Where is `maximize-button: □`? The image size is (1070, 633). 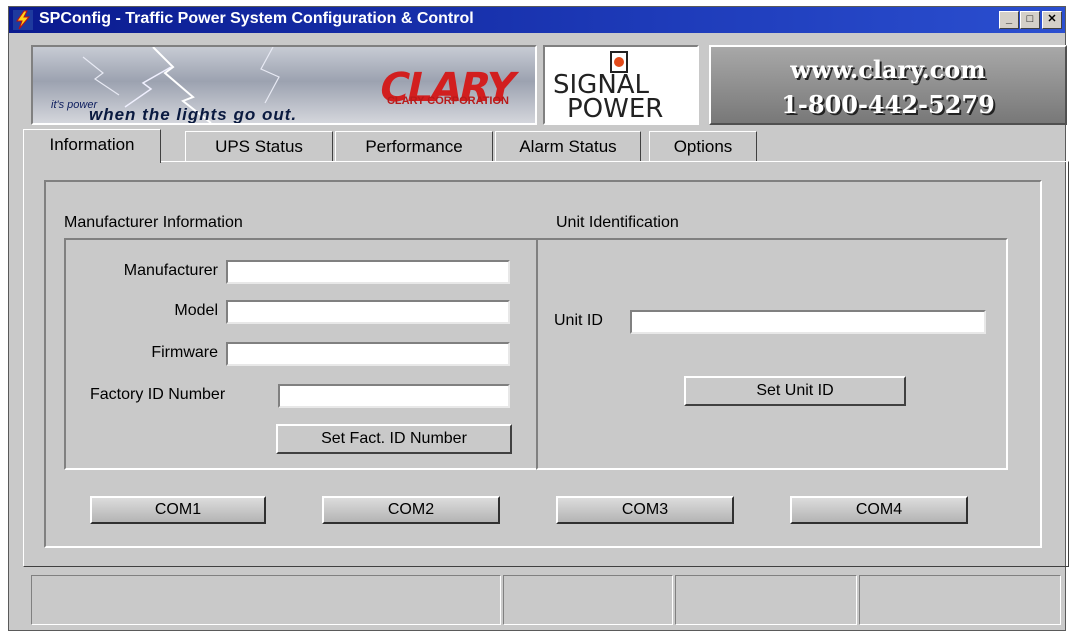 maximize-button: □ is located at coordinates (1030, 20).